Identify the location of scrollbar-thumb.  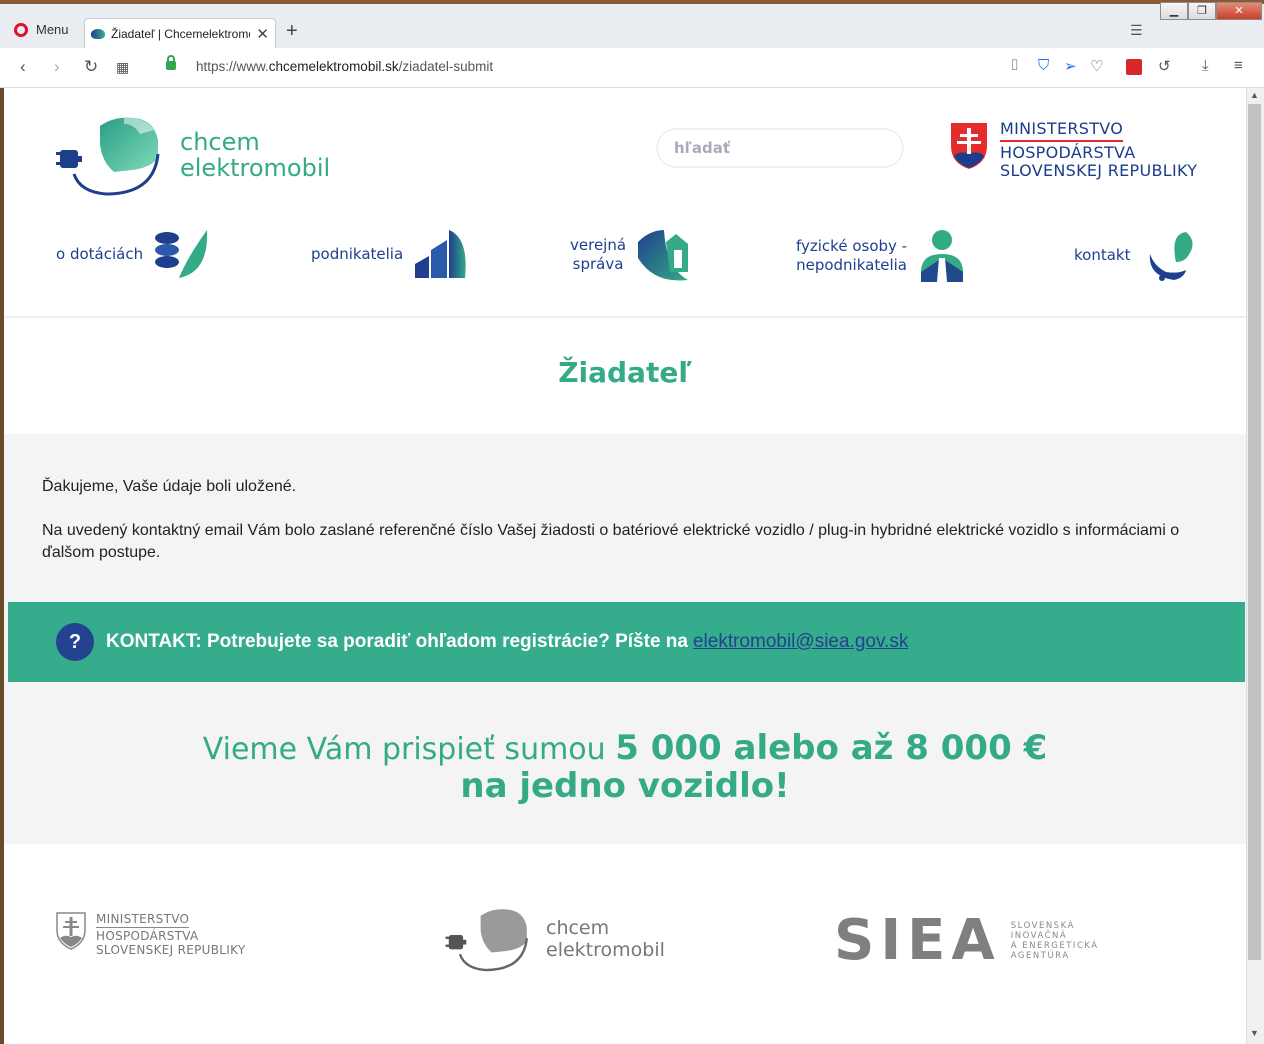
(1254, 532).